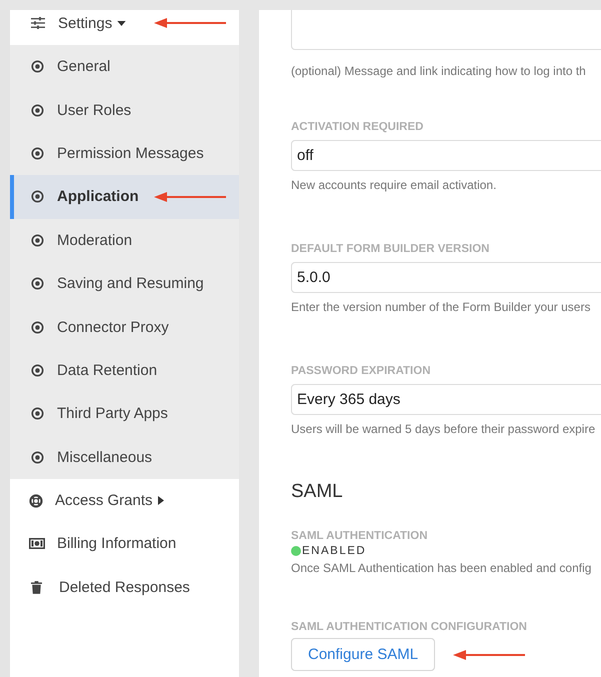 The image size is (601, 677). I want to click on lifebuoy-icon, so click(36, 501).